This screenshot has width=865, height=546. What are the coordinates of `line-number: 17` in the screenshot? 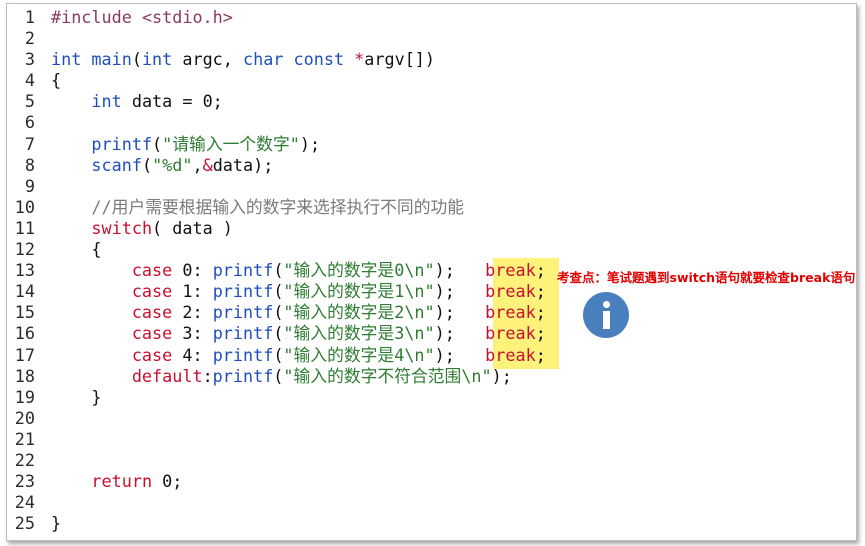 It's located at (24, 354).